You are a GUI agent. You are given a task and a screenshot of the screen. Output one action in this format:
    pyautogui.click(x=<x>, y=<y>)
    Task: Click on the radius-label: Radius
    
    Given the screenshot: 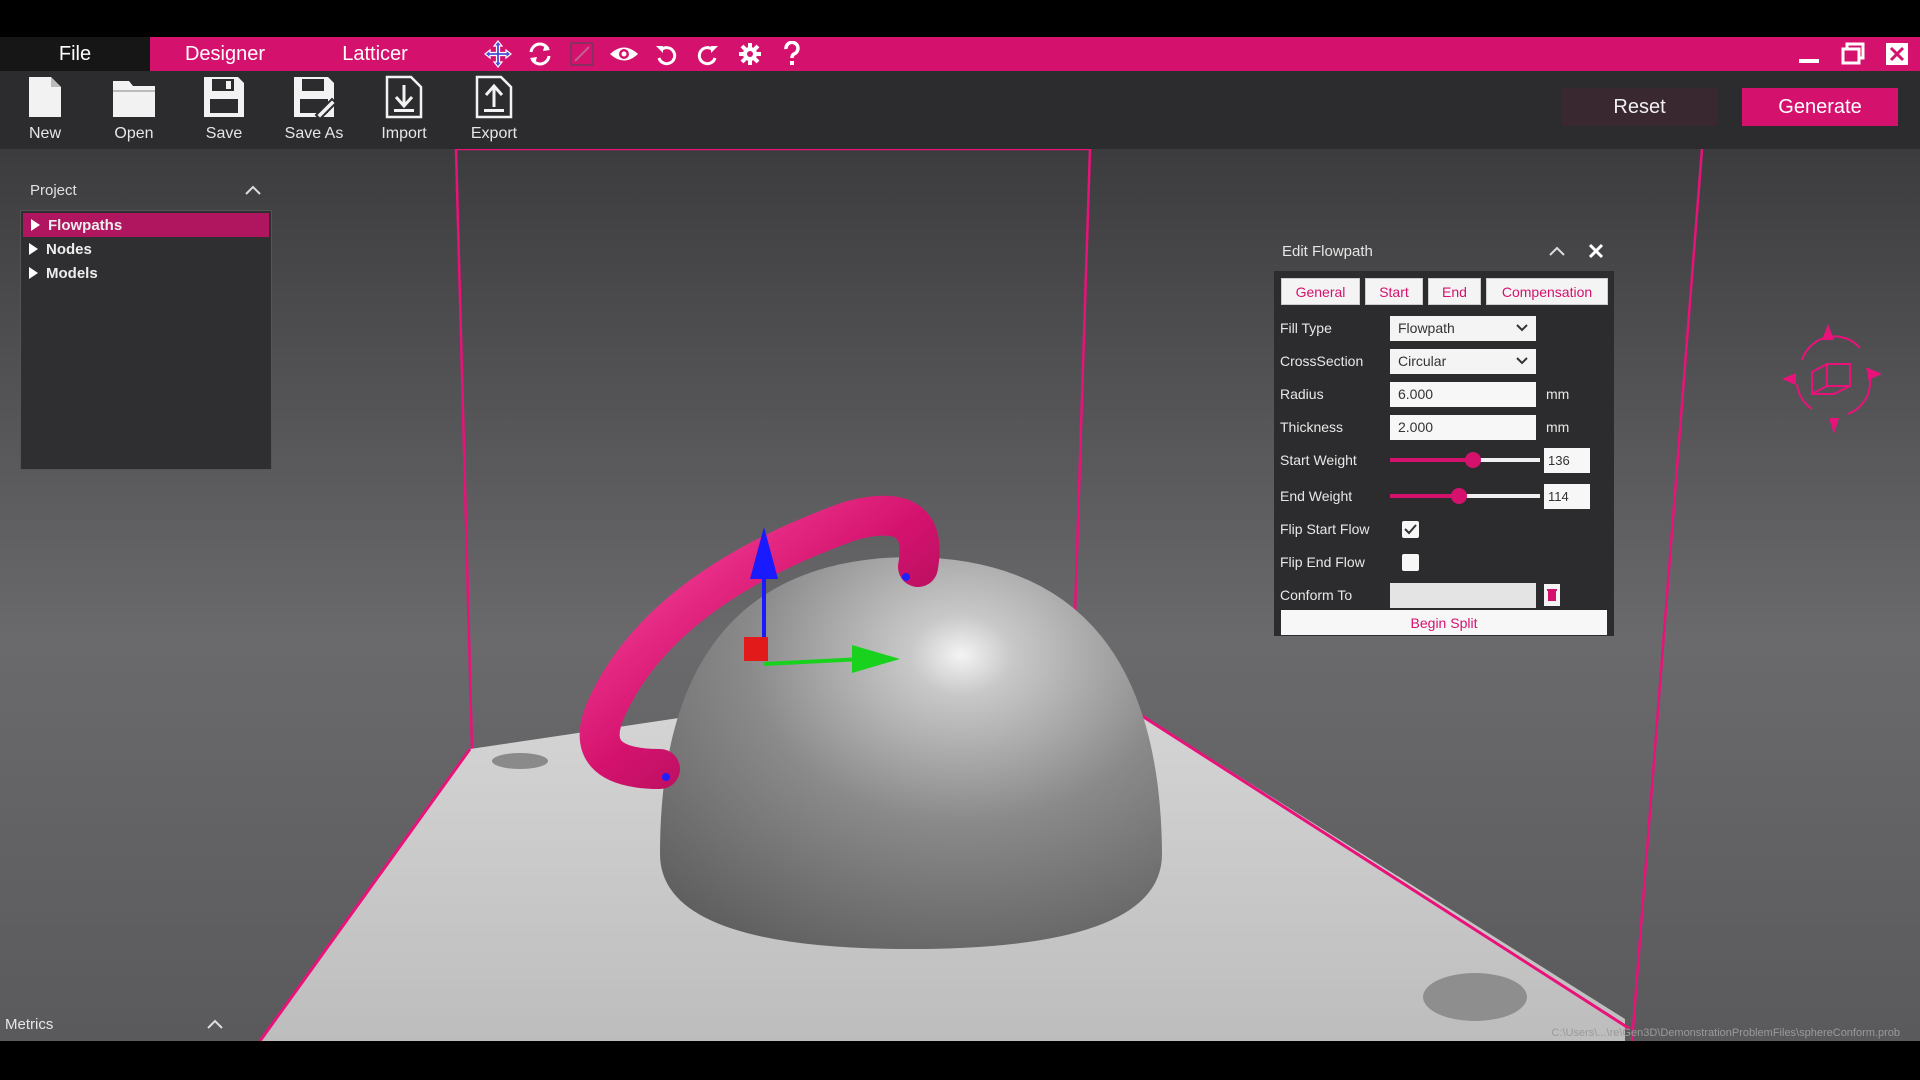 What is the action you would take?
    pyautogui.click(x=1302, y=394)
    